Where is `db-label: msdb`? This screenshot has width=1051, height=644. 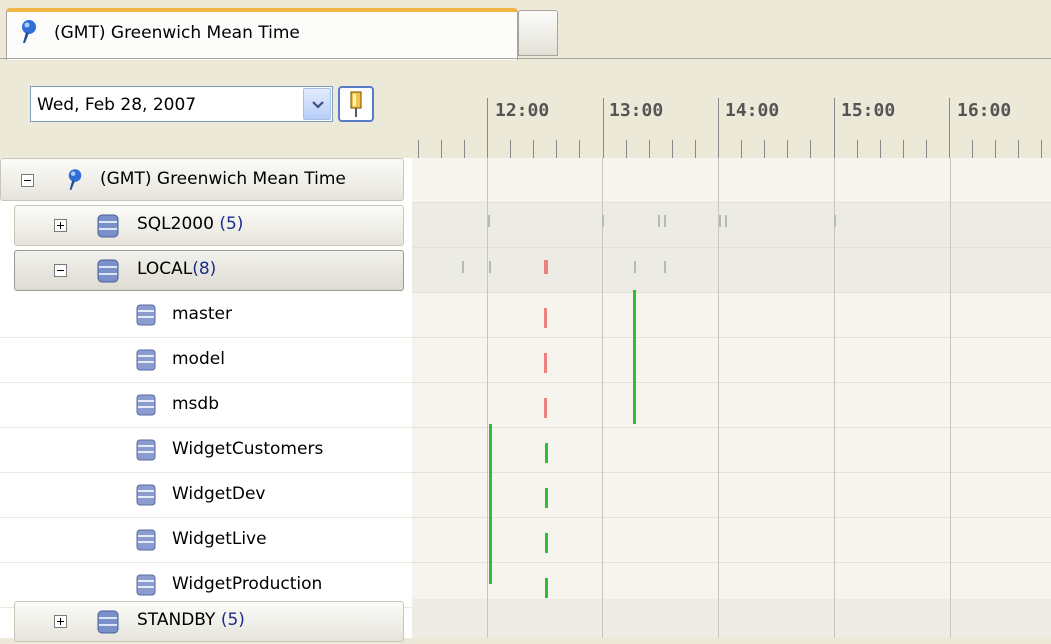 db-label: msdb is located at coordinates (195, 404).